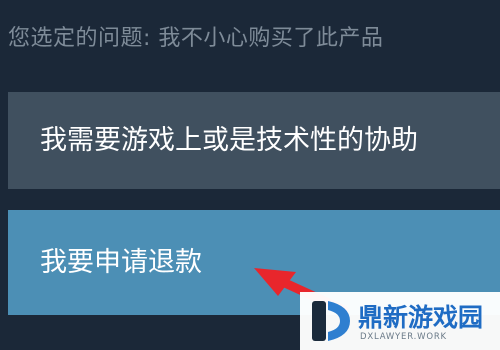 This screenshot has width=500, height=350. What do you see at coordinates (229, 140) in the screenshot?
I see `option-technical-help-label: 我需要游戏上或是技术性的协助` at bounding box center [229, 140].